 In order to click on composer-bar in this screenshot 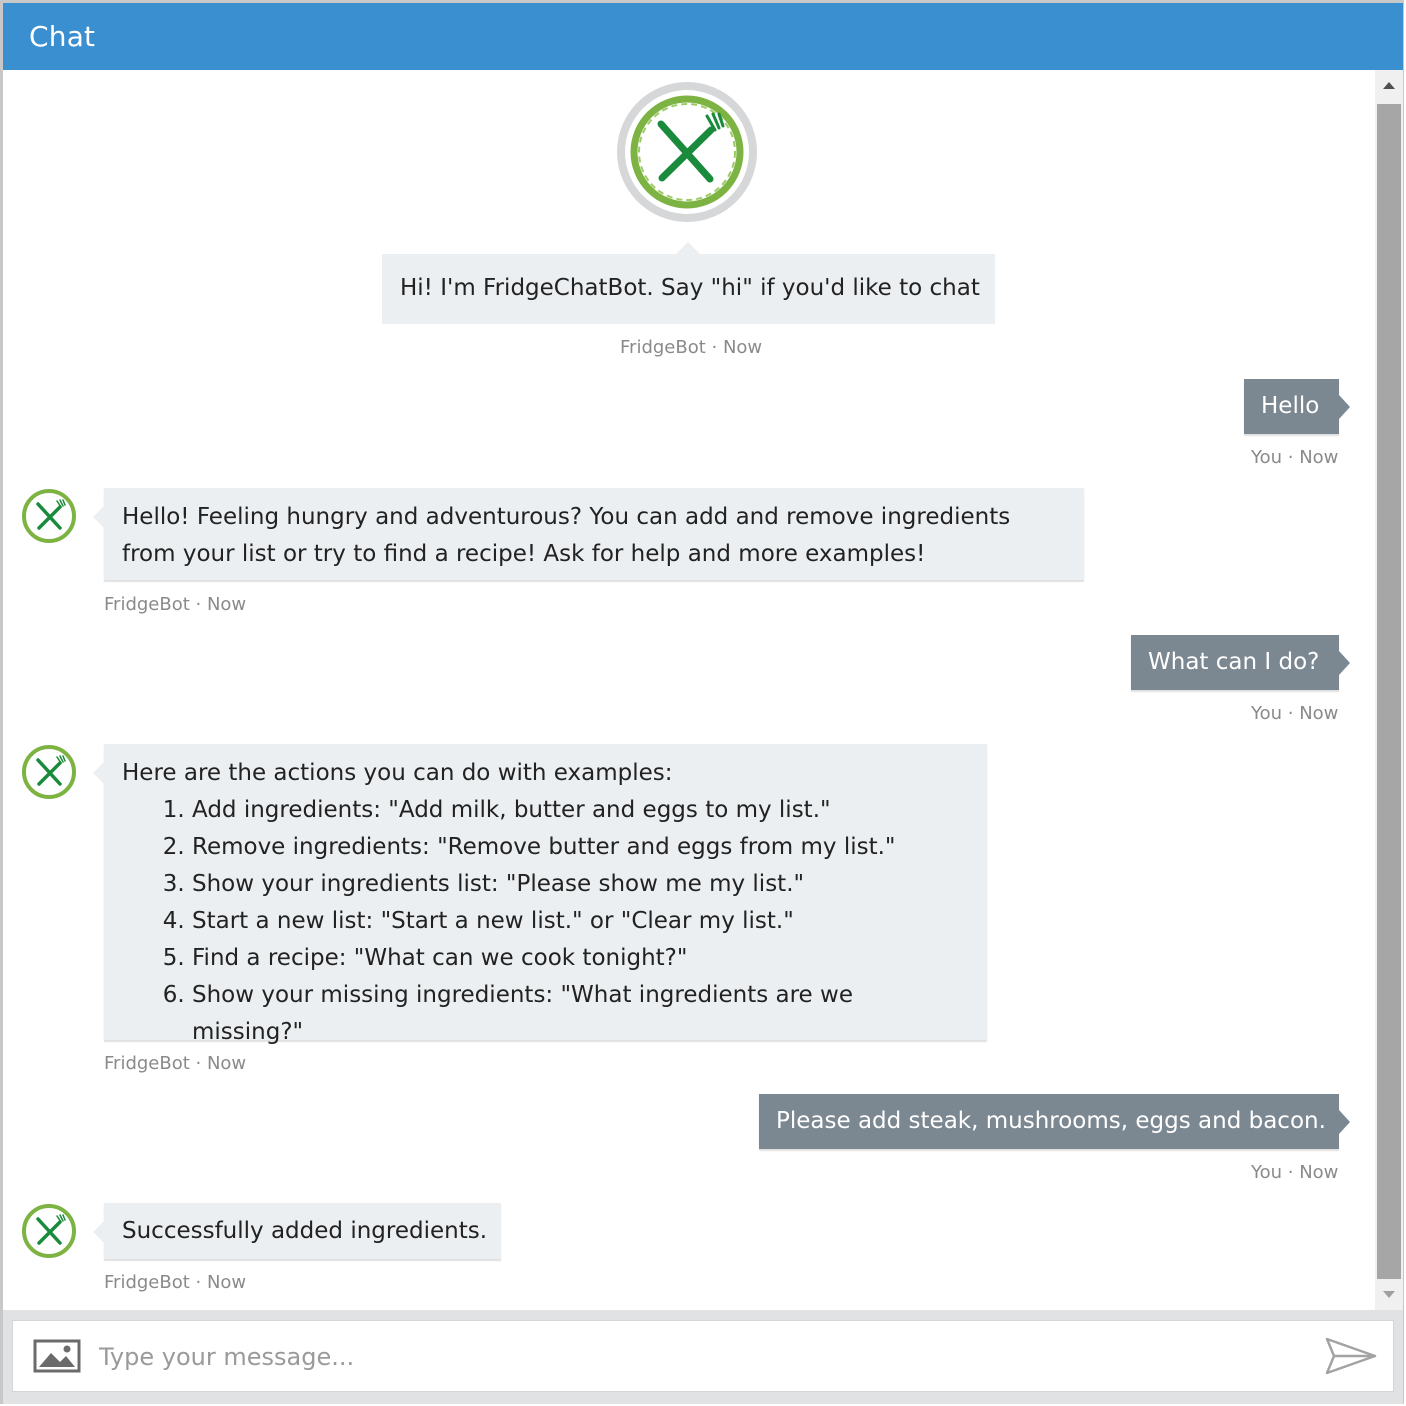, I will do `click(703, 1357)`.